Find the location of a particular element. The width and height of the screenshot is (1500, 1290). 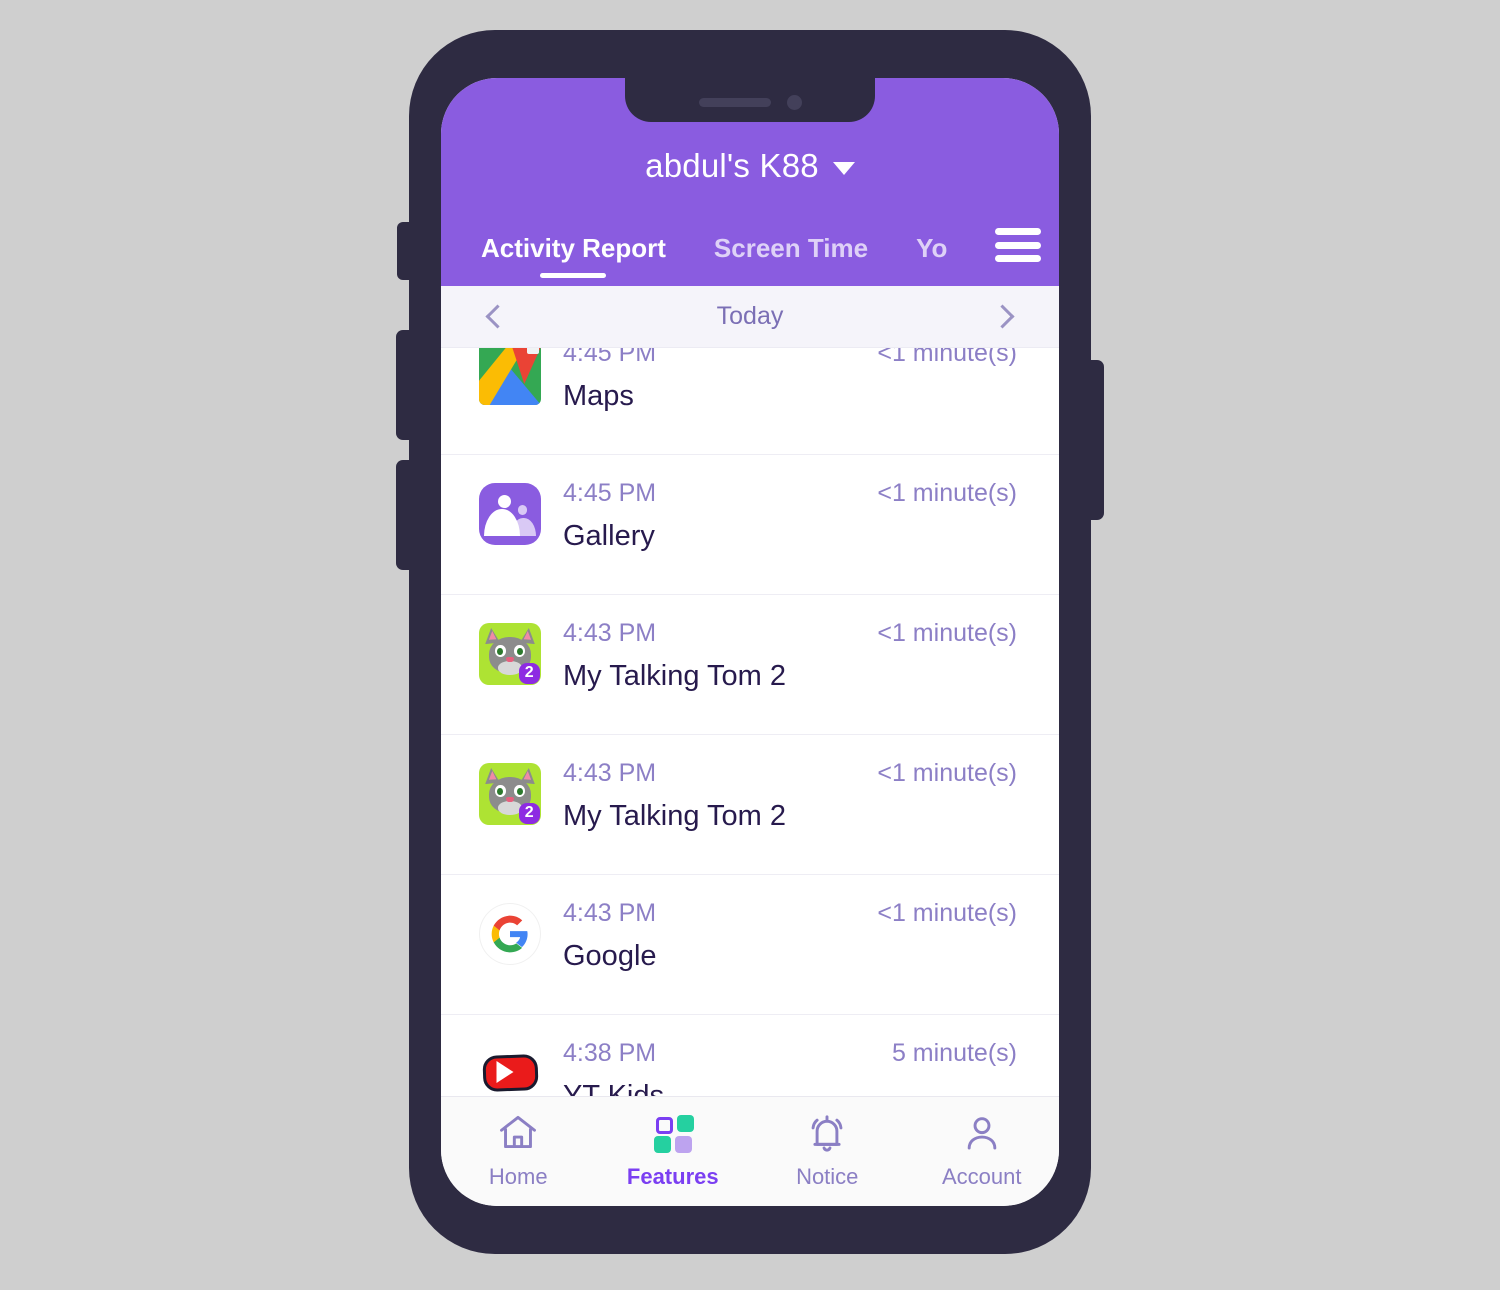

activity-app-name: Gallery is located at coordinates (609, 536).